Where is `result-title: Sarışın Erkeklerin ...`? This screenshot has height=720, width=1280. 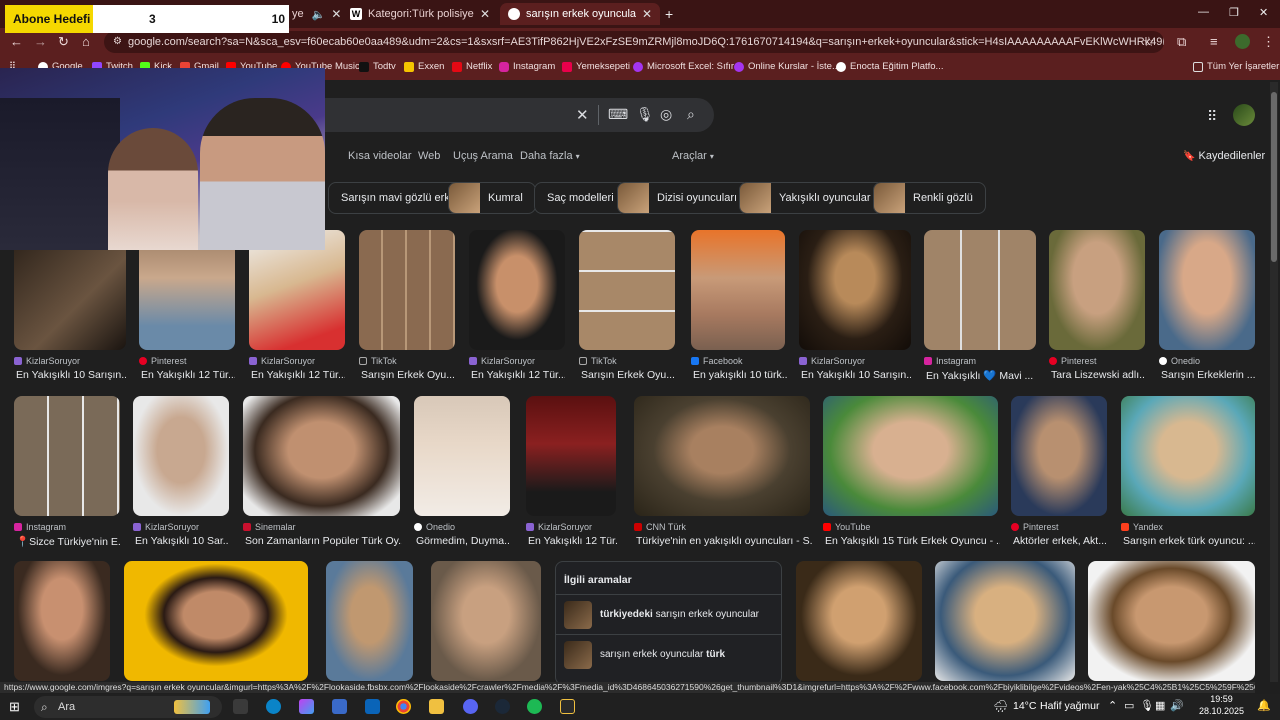
result-title: Sarışın Erkeklerin ... is located at coordinates (1208, 375).